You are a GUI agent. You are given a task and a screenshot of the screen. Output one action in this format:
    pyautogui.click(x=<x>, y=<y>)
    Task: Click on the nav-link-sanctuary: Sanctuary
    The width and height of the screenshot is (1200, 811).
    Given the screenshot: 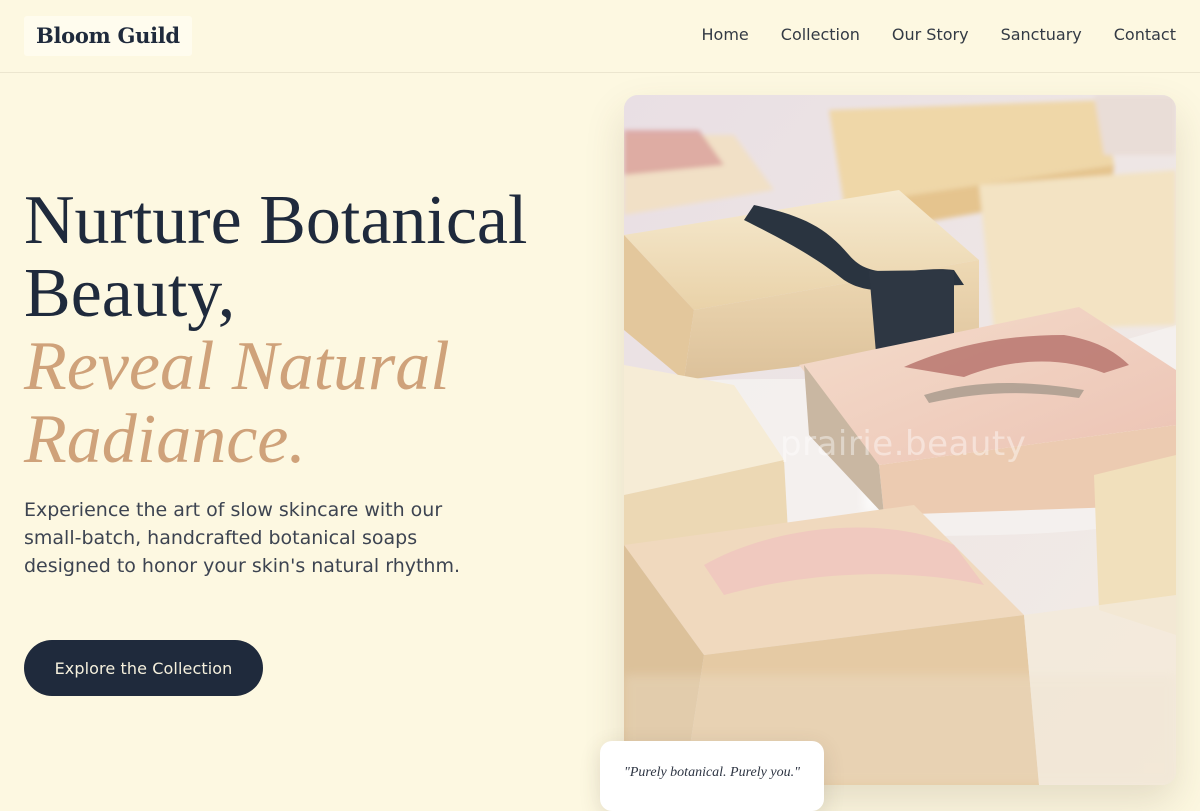 What is the action you would take?
    pyautogui.click(x=1041, y=35)
    